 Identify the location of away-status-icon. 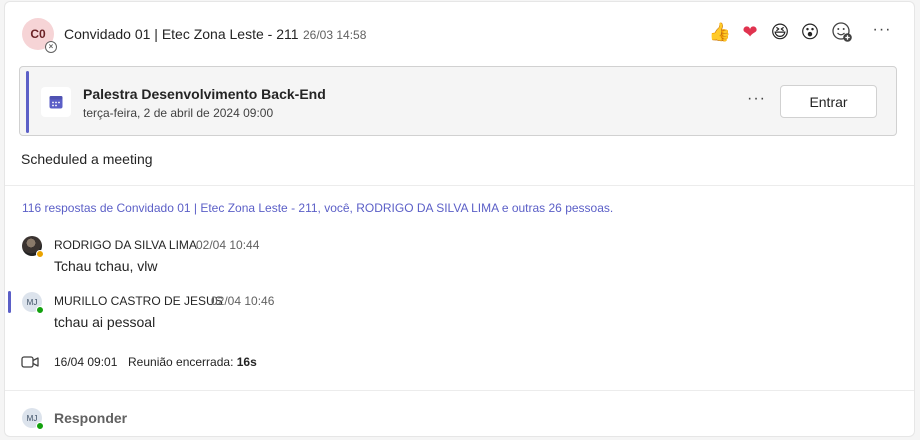
(40, 254).